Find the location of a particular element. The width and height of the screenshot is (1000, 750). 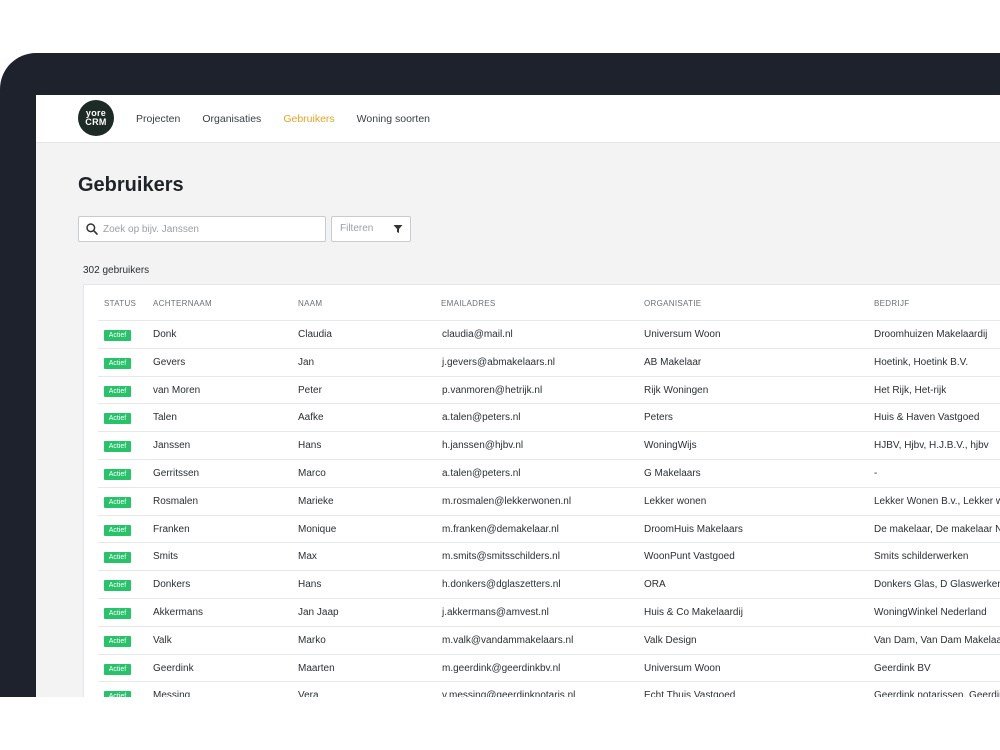

cell-naam: Vera is located at coordinates (308, 693).